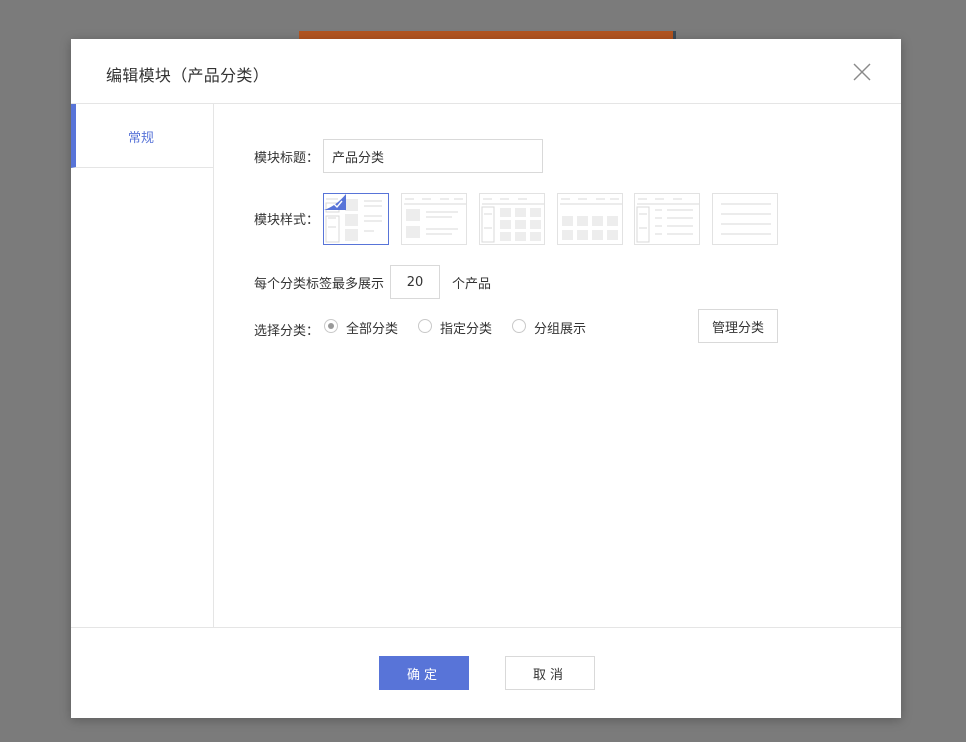 Image resolution: width=966 pixels, height=742 pixels. What do you see at coordinates (862, 72) in the screenshot?
I see `close-icon` at bounding box center [862, 72].